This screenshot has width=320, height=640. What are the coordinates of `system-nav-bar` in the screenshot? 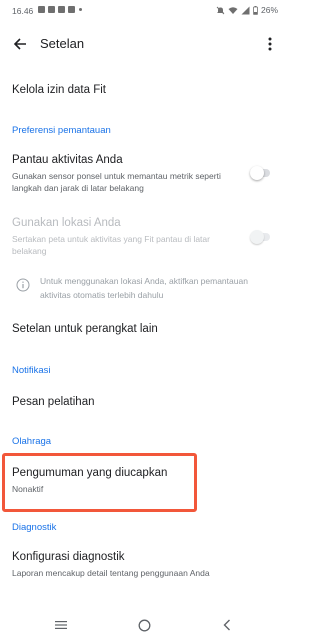 It's located at (144, 625).